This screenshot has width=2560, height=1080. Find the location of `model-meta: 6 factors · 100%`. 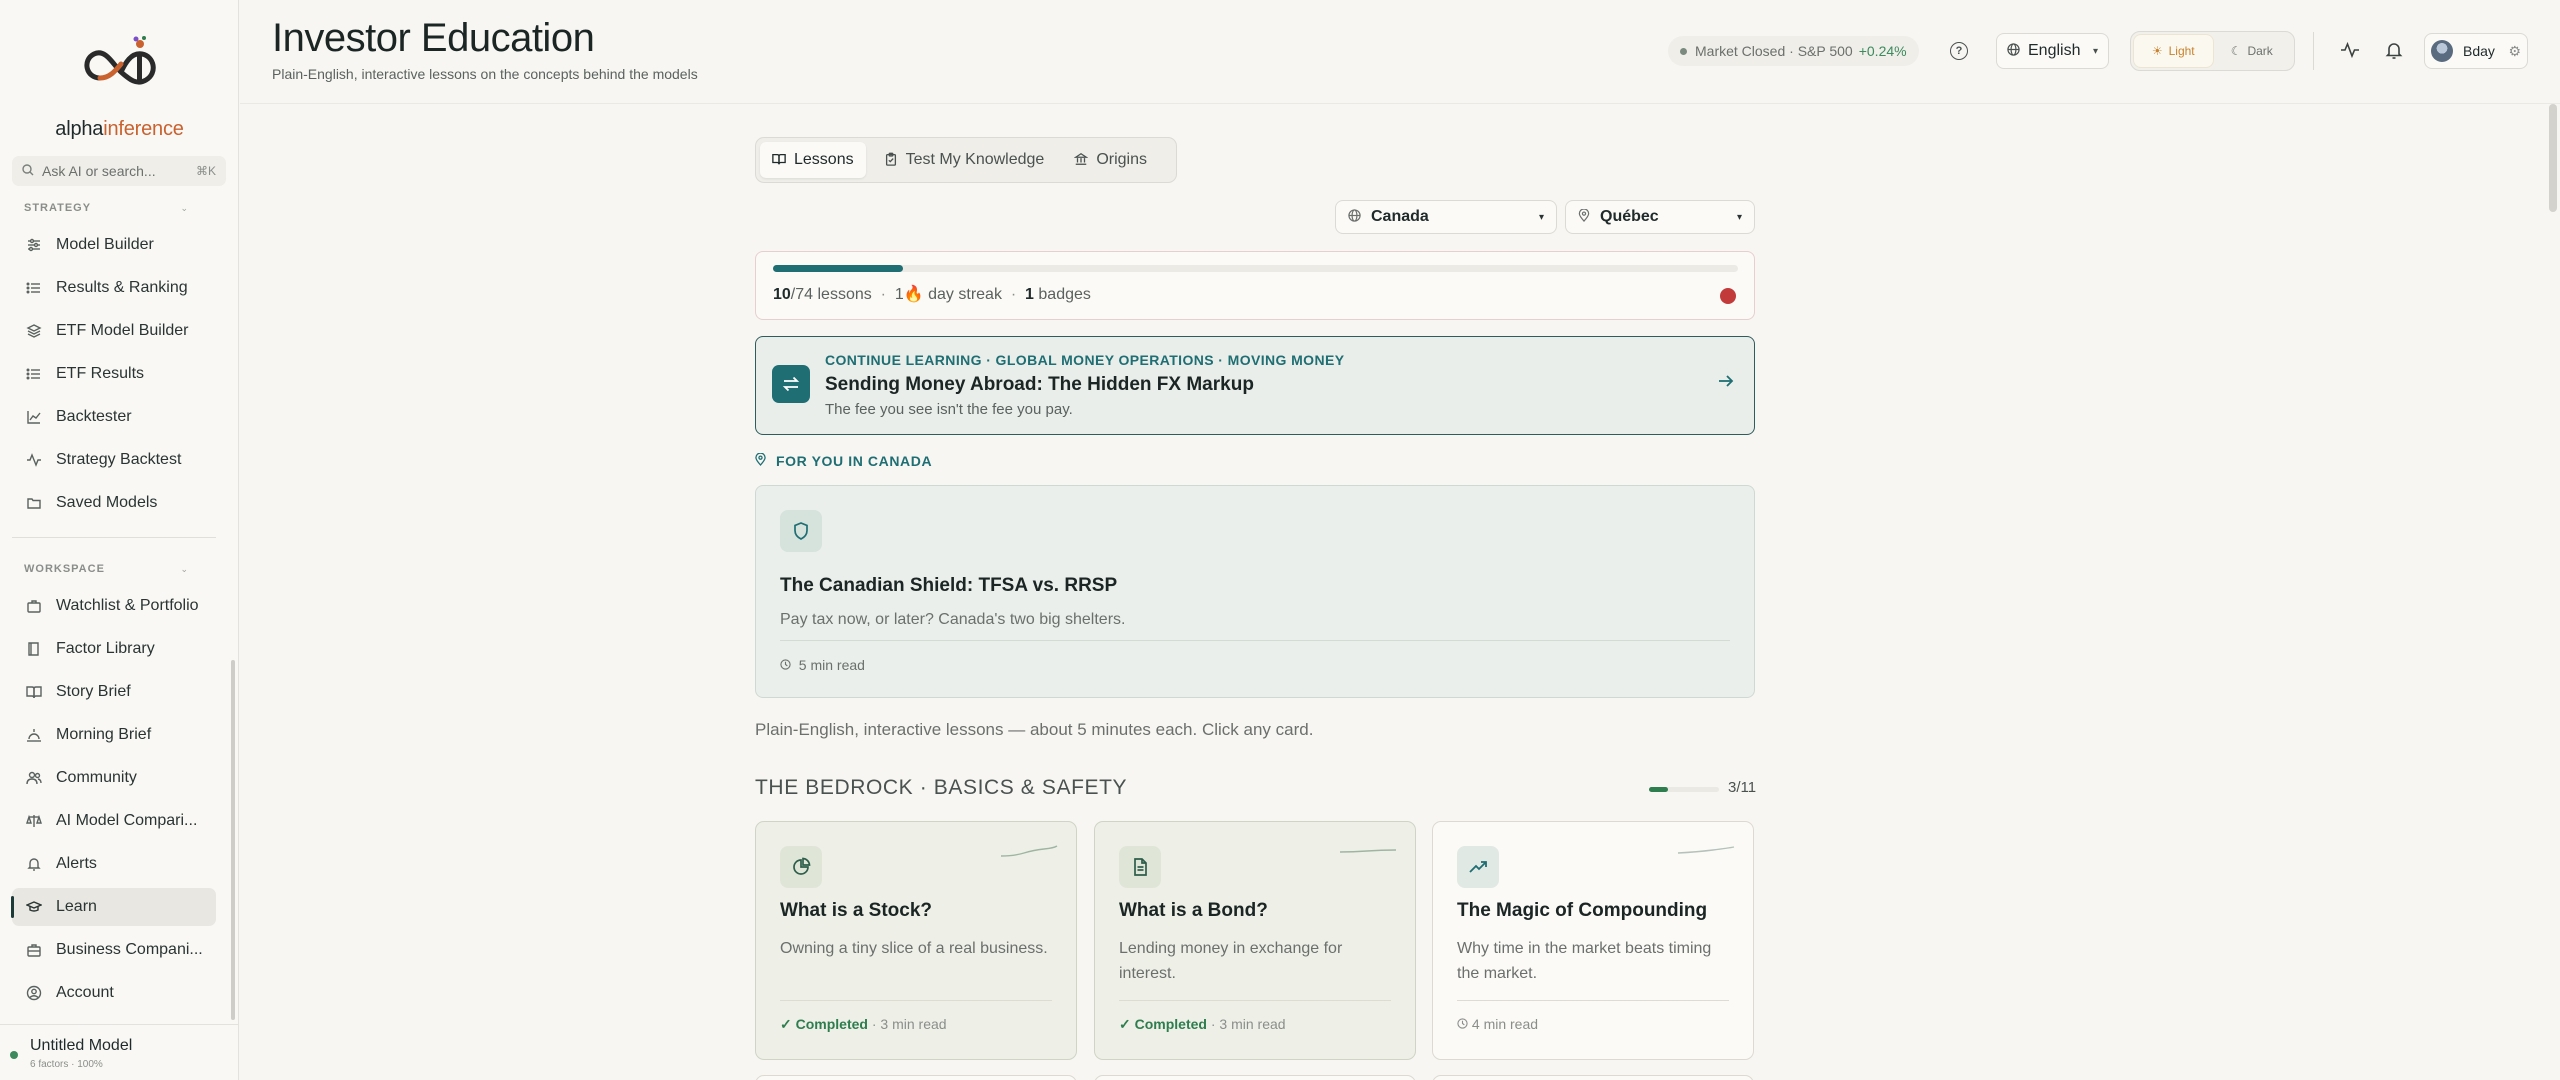

model-meta: 6 factors · 100% is located at coordinates (66, 1064).